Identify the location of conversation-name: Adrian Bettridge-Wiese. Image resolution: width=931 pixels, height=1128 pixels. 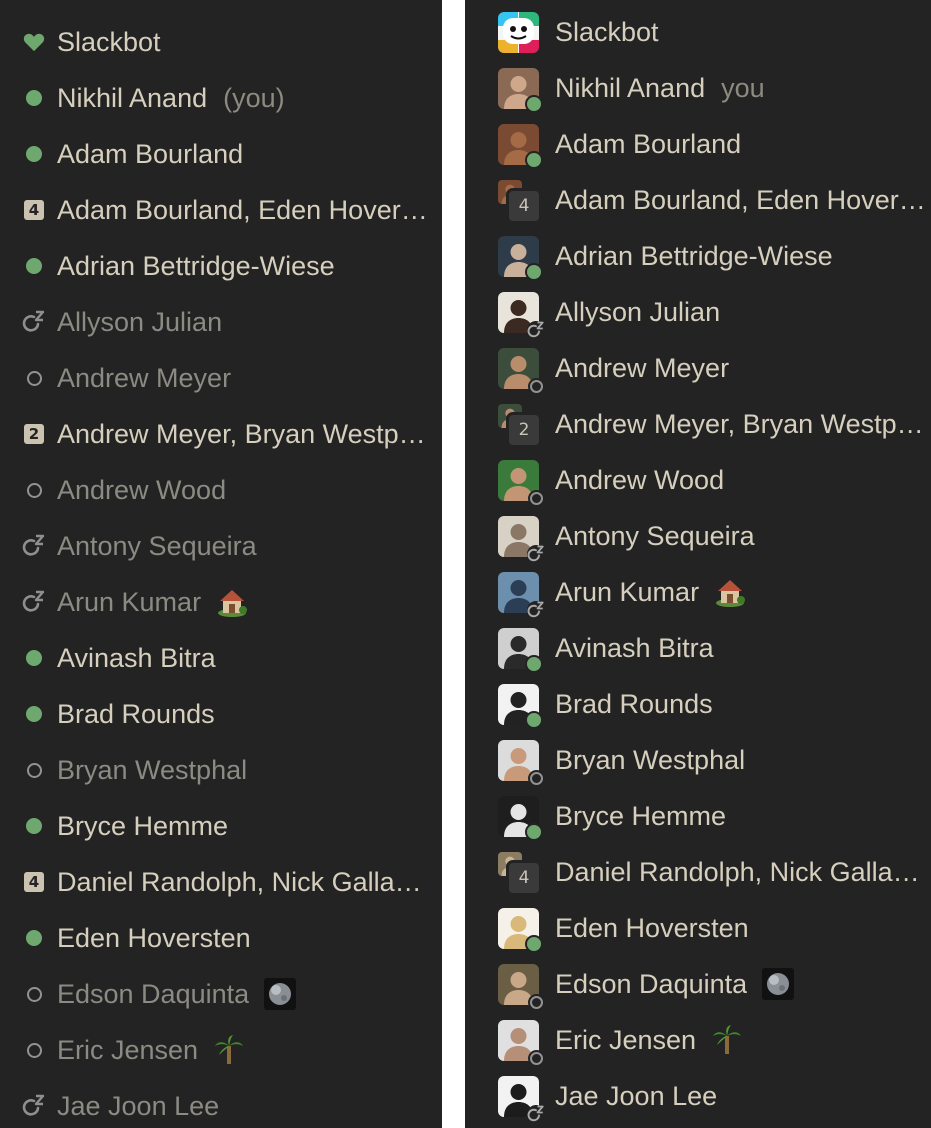
(196, 265).